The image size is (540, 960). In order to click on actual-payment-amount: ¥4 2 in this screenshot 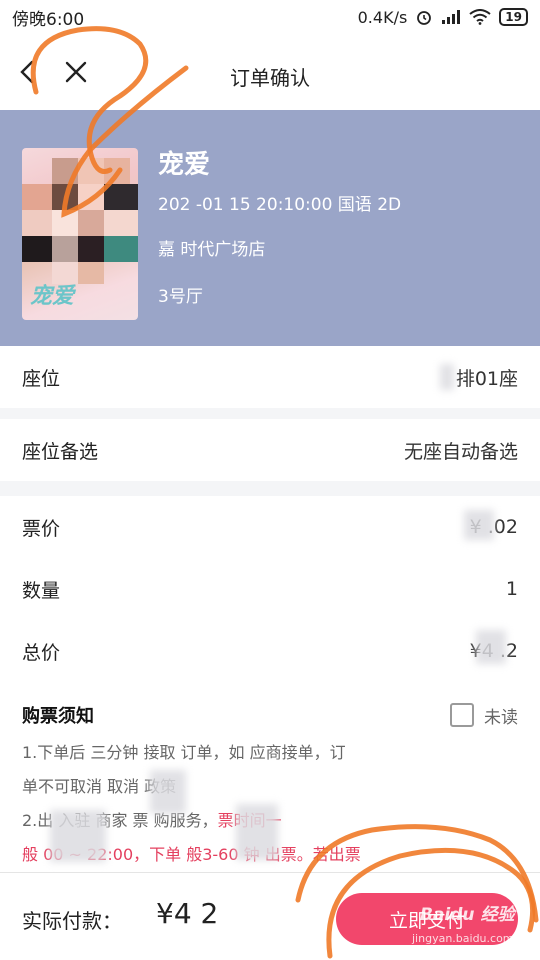, I will do `click(187, 913)`.